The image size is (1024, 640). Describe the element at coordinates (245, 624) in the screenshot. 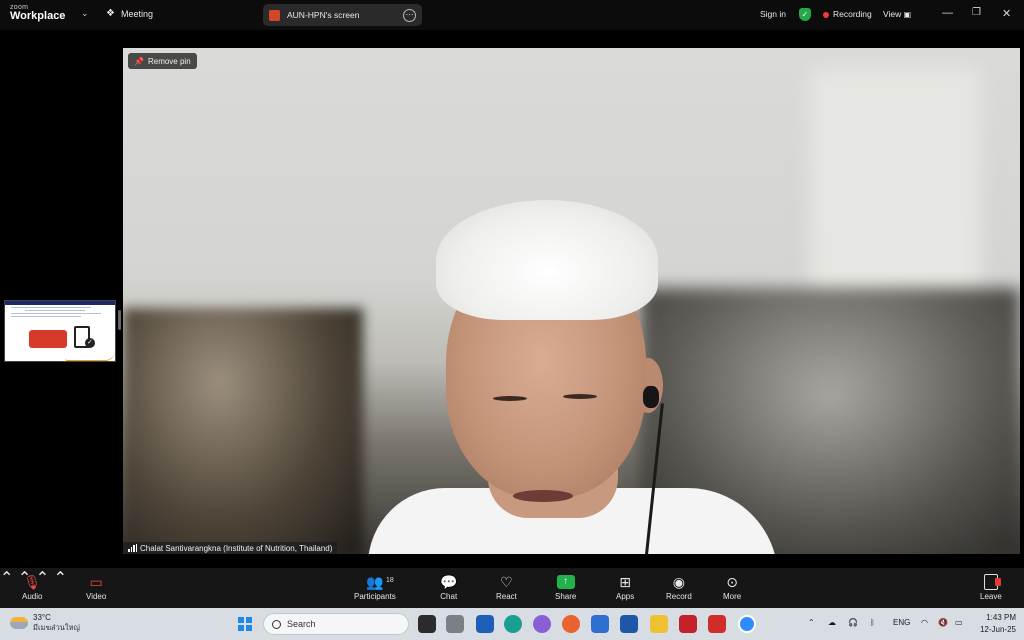

I see `windows-start-icon` at that location.